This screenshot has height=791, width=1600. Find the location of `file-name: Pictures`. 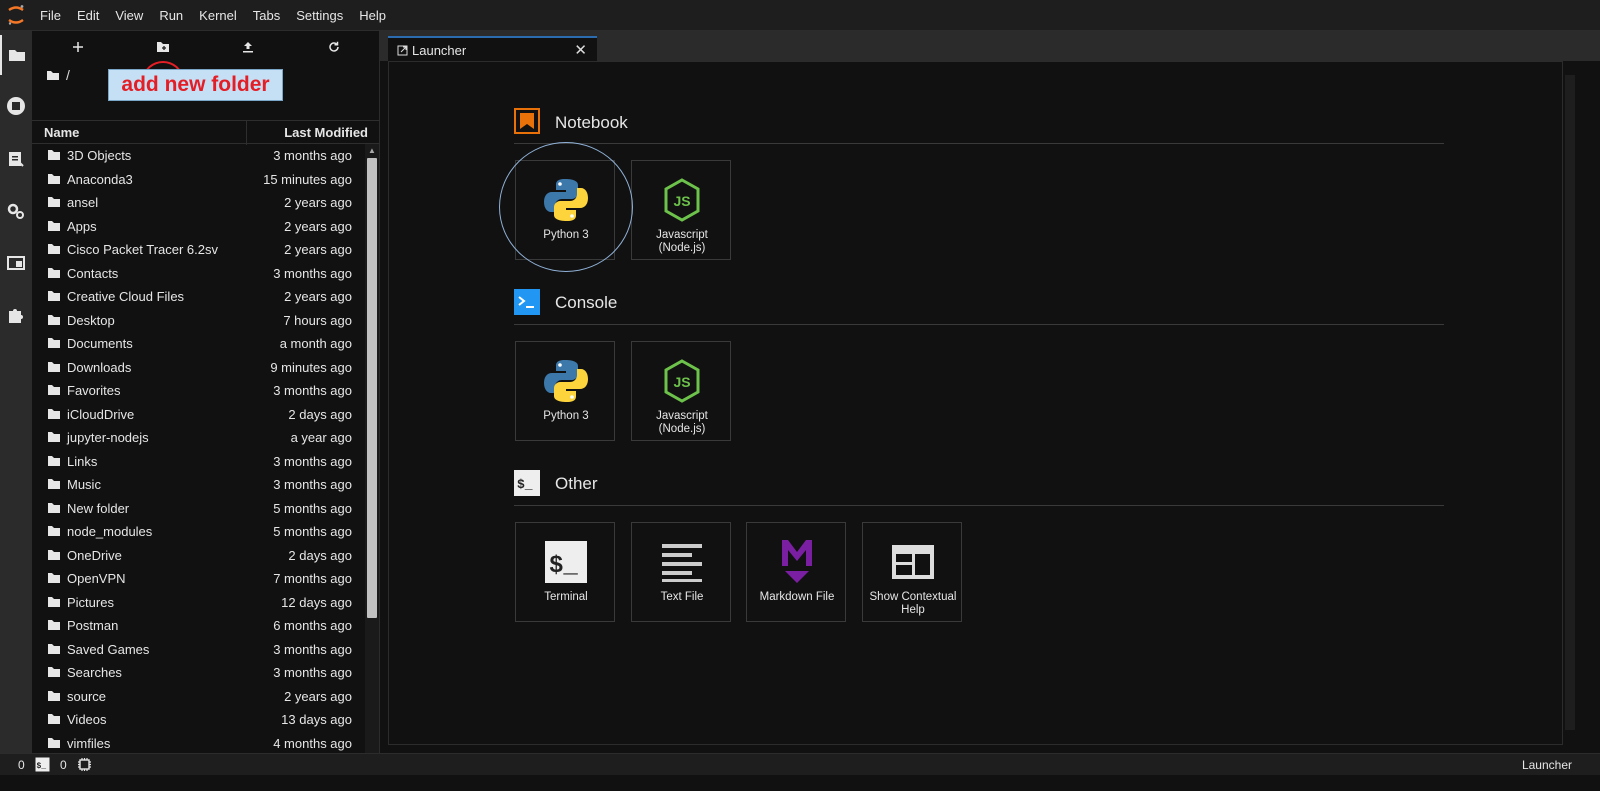

file-name: Pictures is located at coordinates (90, 602).